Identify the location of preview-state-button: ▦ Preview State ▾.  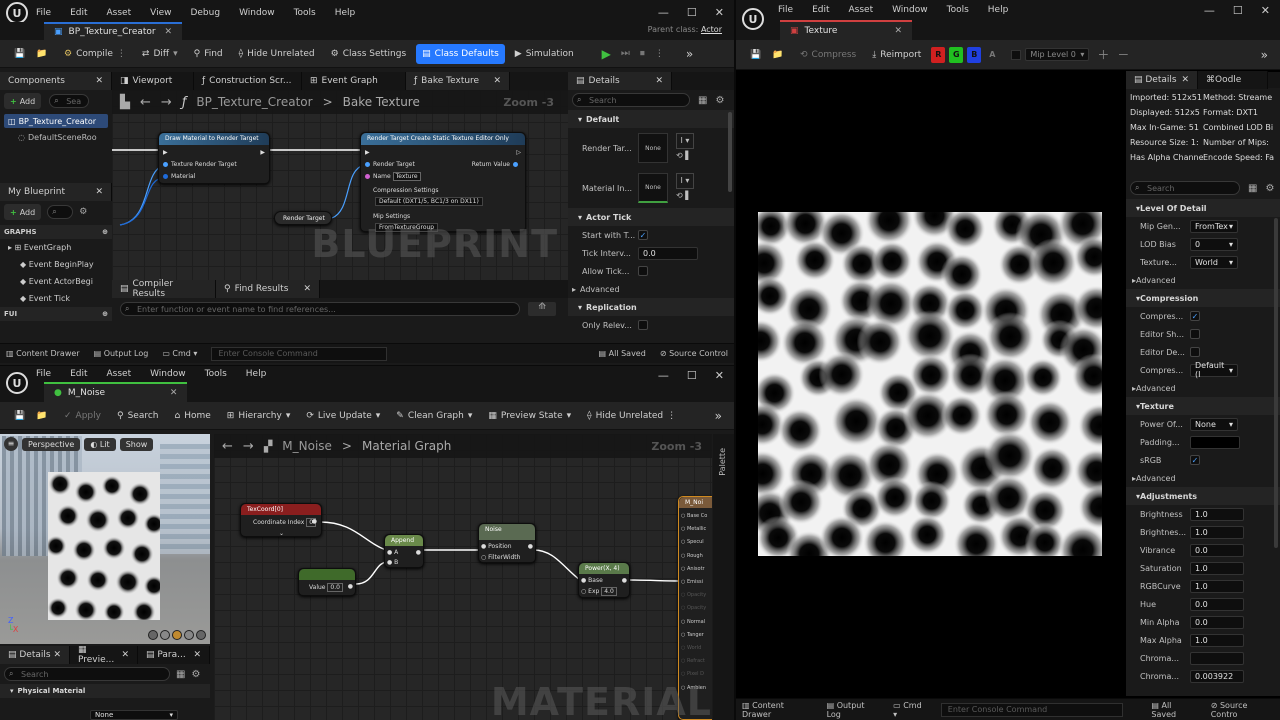
(529, 416).